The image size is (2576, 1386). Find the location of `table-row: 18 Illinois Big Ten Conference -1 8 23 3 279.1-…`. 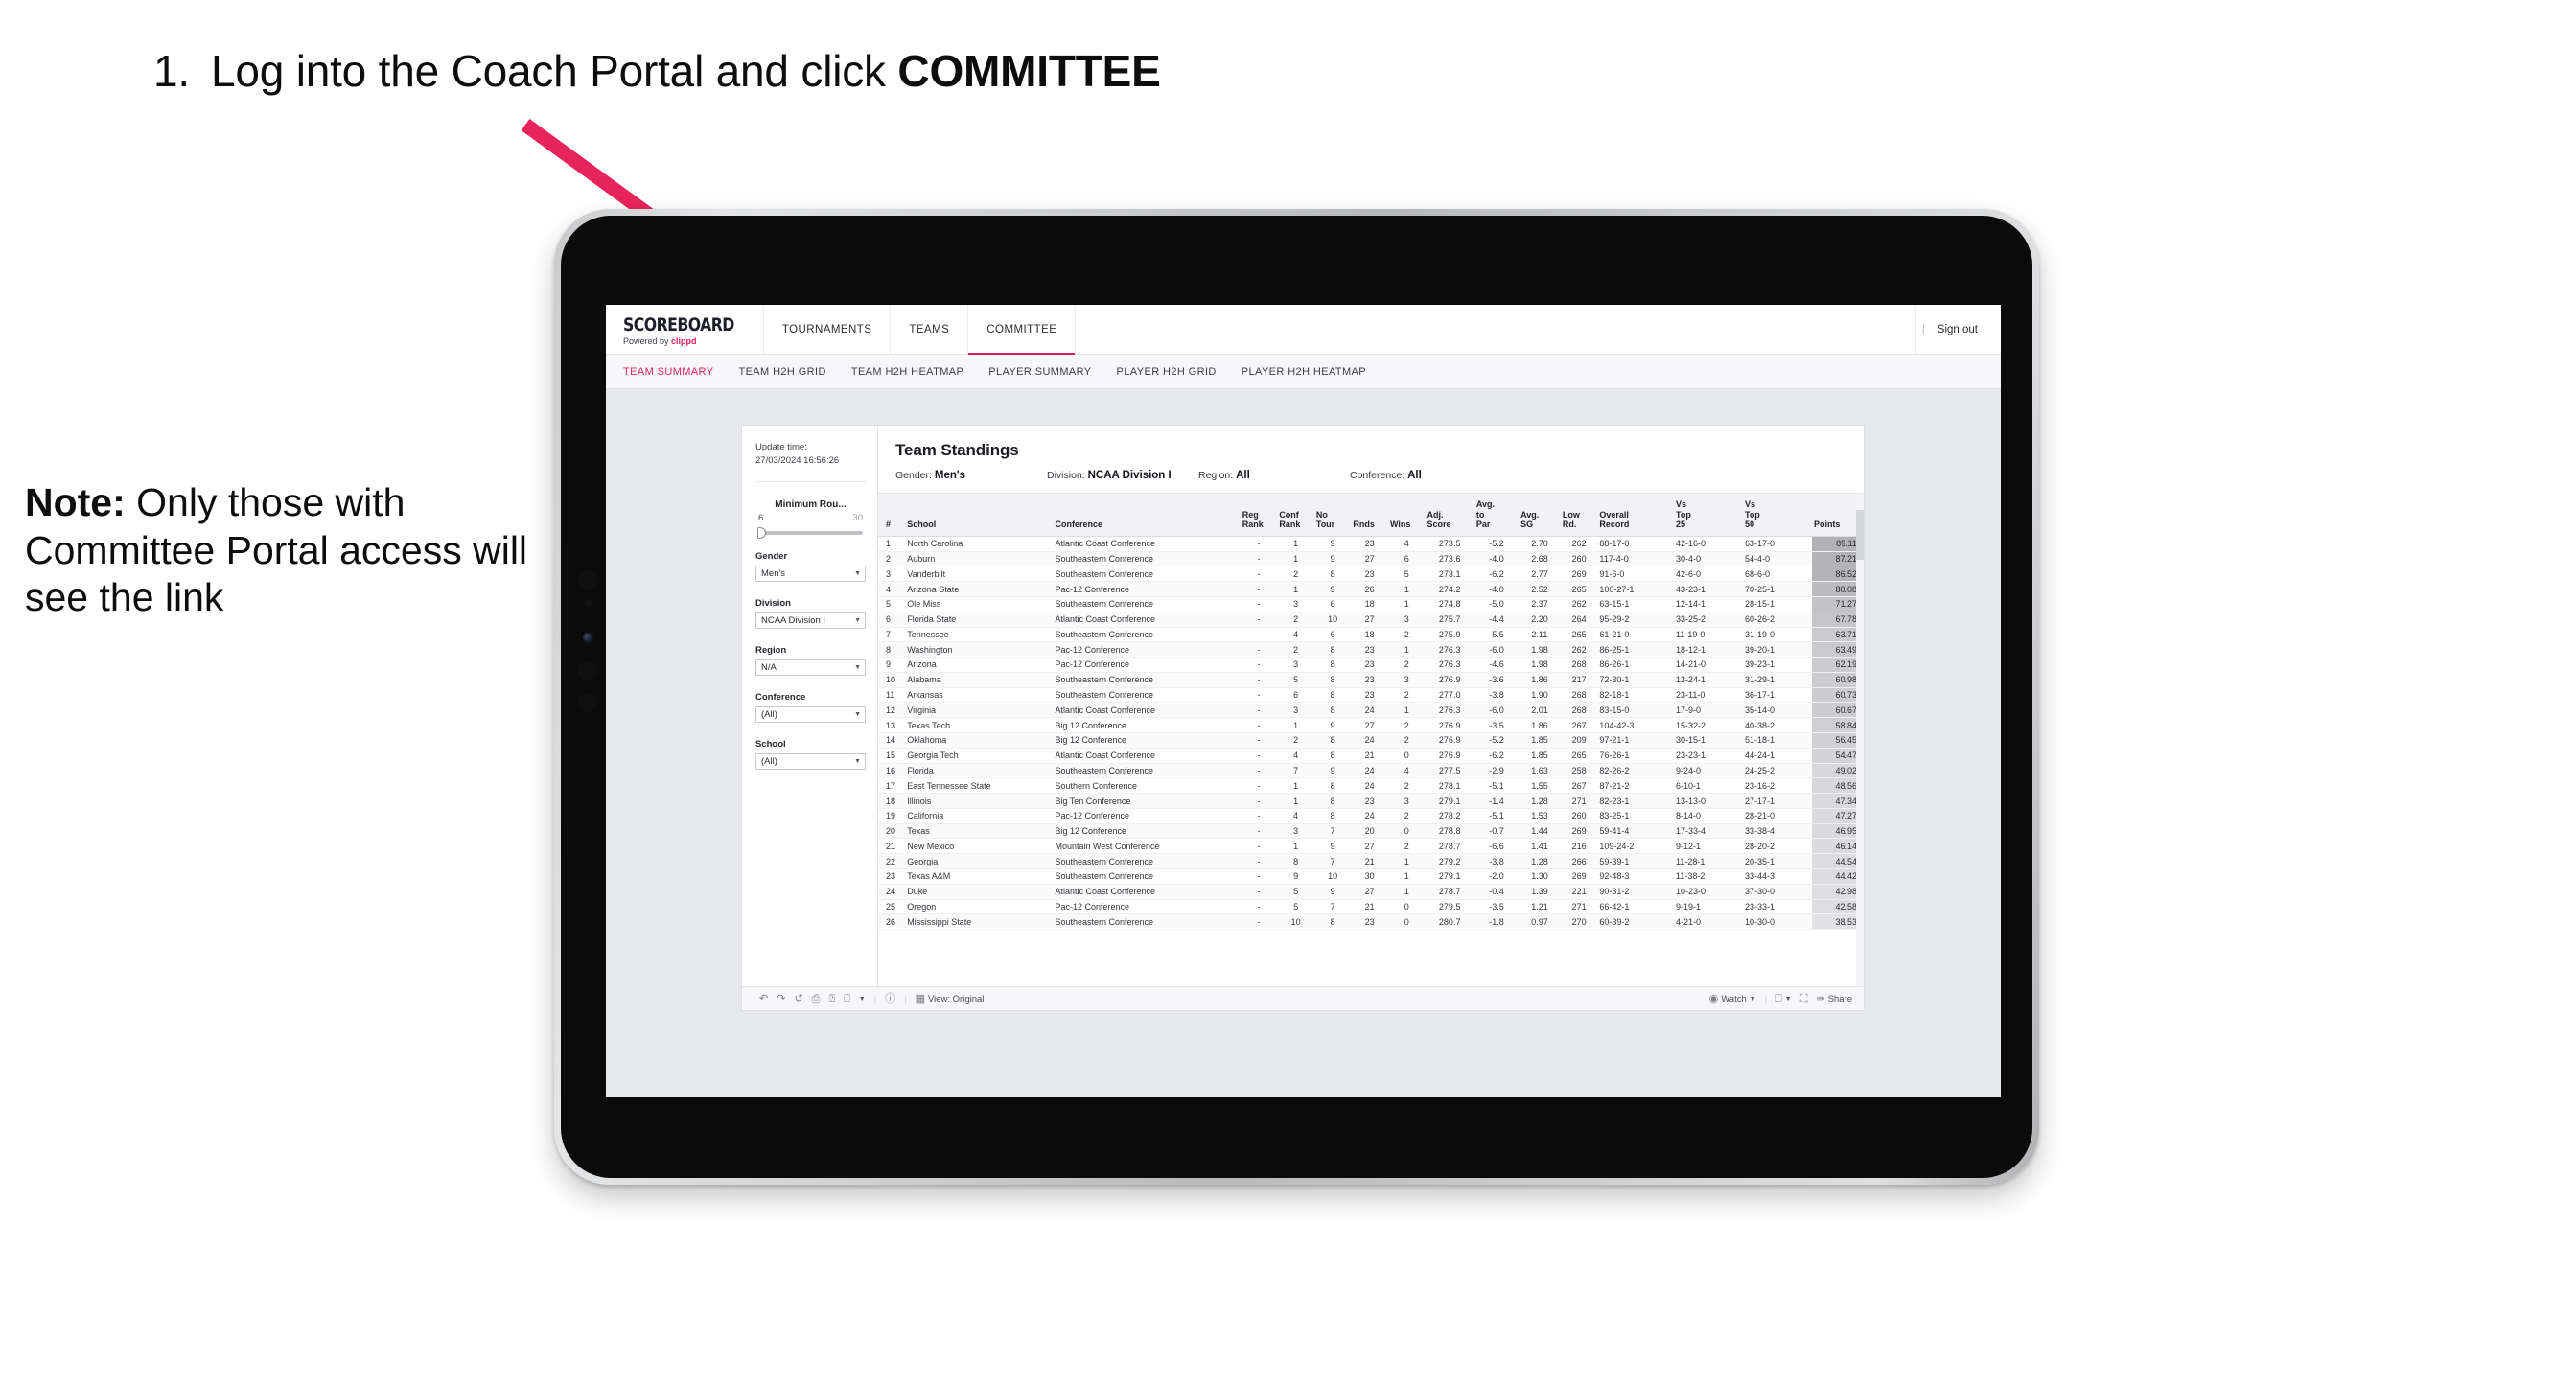

table-row: 18 Illinois Big Ten Conference -1 8 23 3 279.1-… is located at coordinates (1371, 801).